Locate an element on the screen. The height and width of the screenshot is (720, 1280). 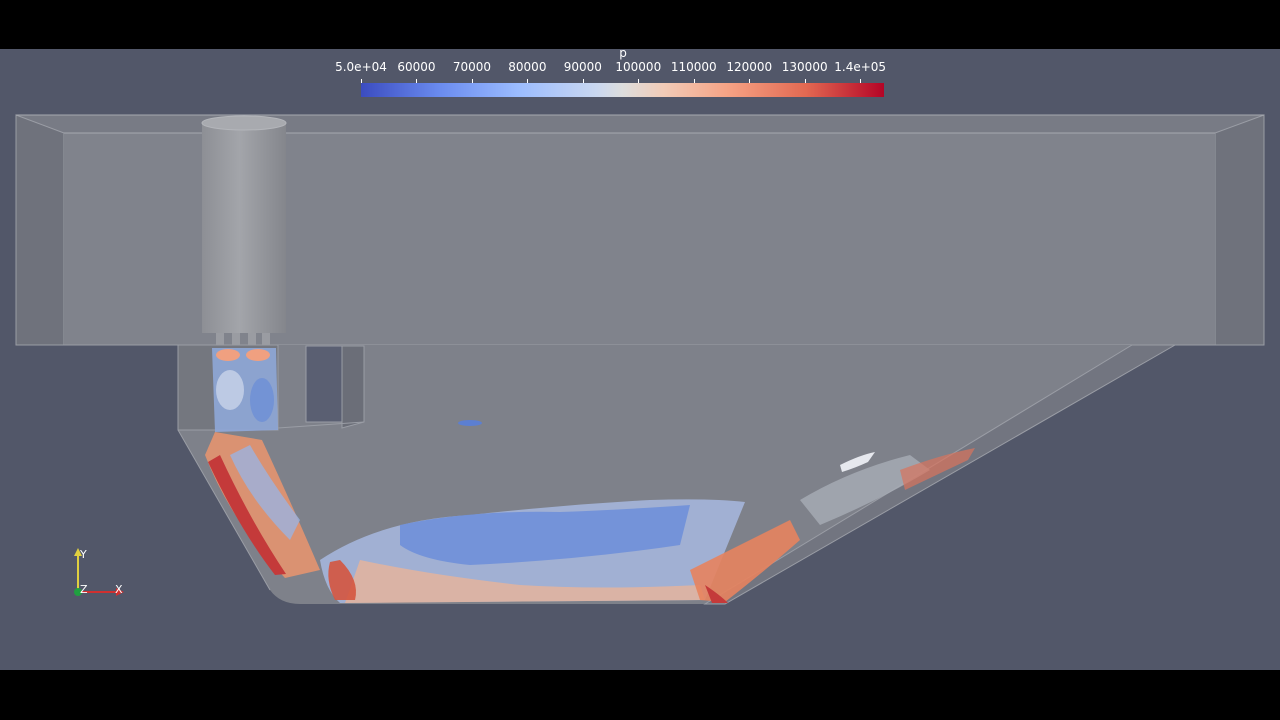
letterbox-bottom is located at coordinates (640, 695).